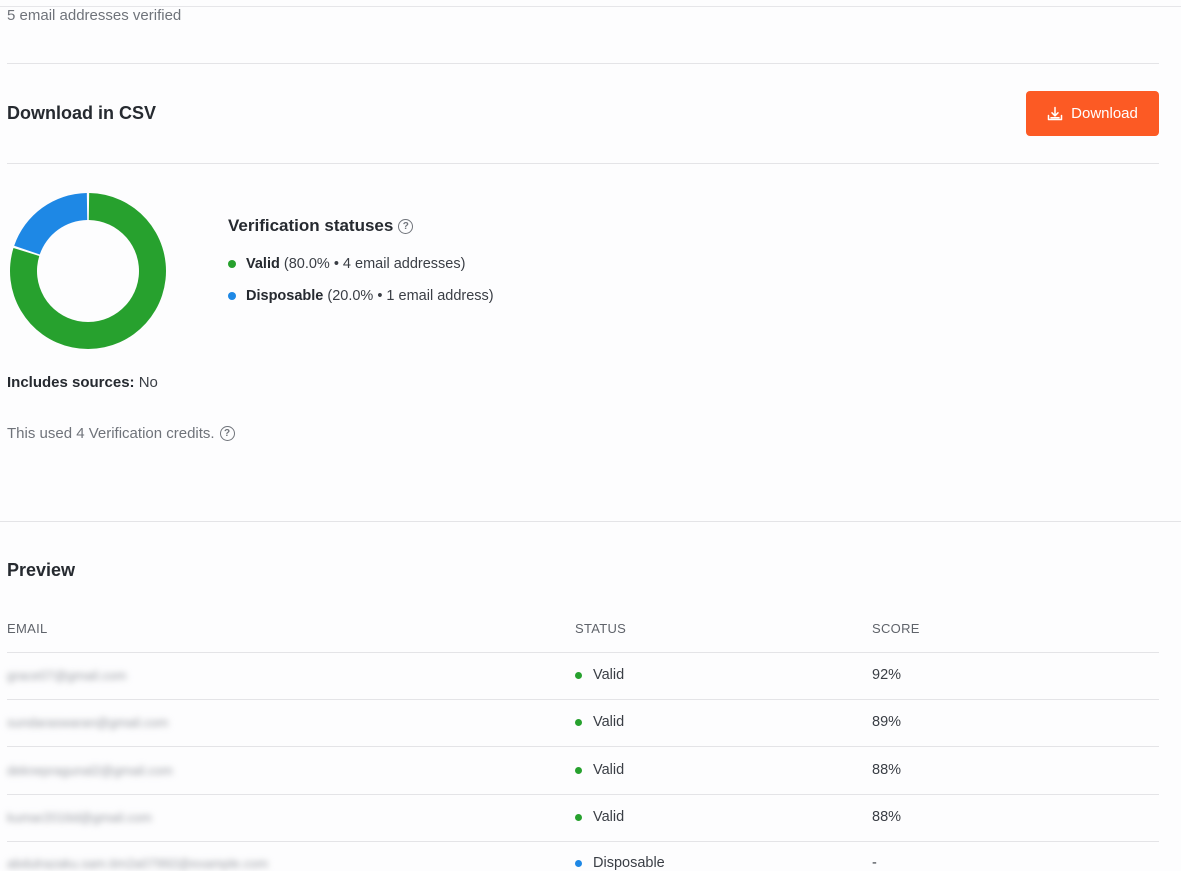  What do you see at coordinates (600, 628) in the screenshot?
I see `column-header-status: STATUS` at bounding box center [600, 628].